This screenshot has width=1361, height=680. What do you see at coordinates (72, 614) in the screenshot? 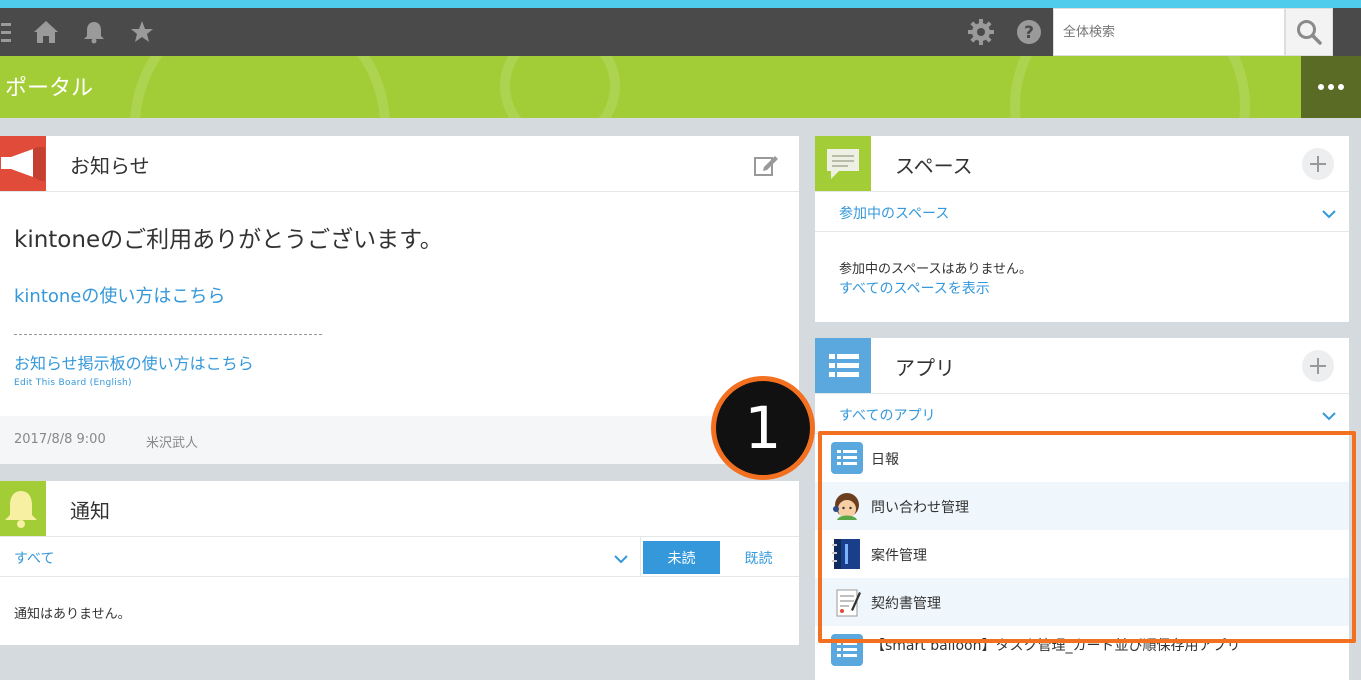
I see `notifications-empty-text: 通知はありません。` at bounding box center [72, 614].